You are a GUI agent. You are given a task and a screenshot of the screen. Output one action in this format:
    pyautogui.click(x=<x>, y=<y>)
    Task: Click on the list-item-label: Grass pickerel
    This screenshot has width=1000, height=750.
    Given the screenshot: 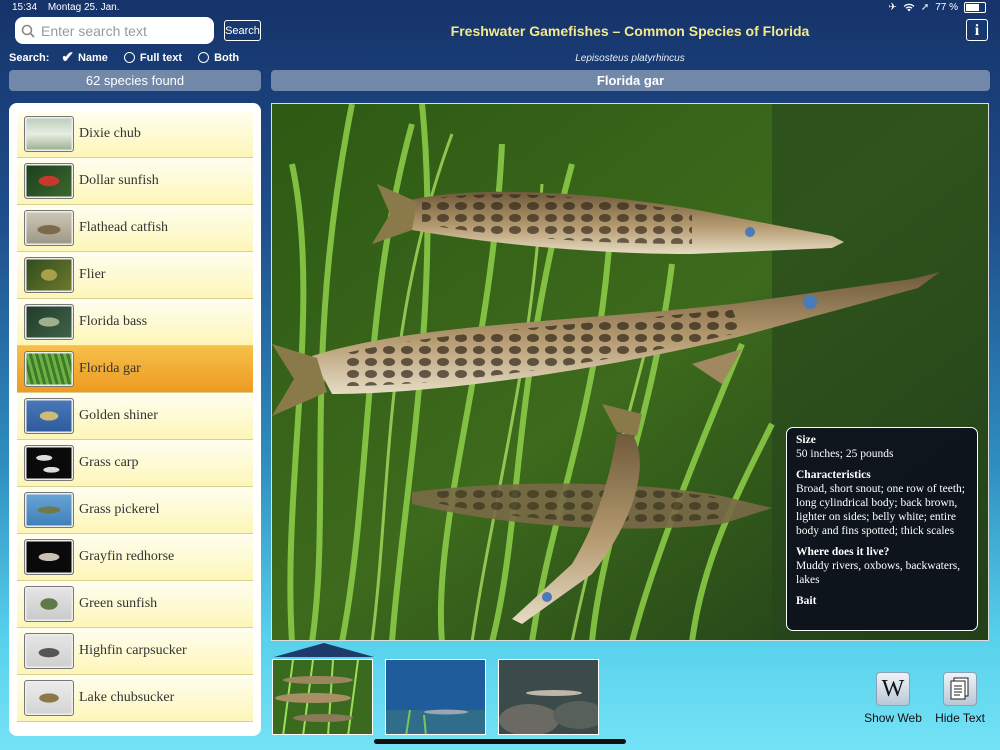 What is the action you would take?
    pyautogui.click(x=119, y=509)
    